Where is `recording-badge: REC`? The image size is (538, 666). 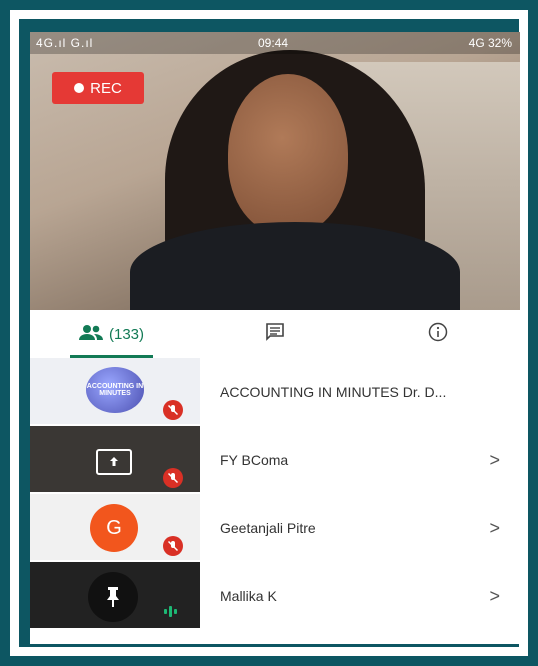 recording-badge: REC is located at coordinates (98, 88).